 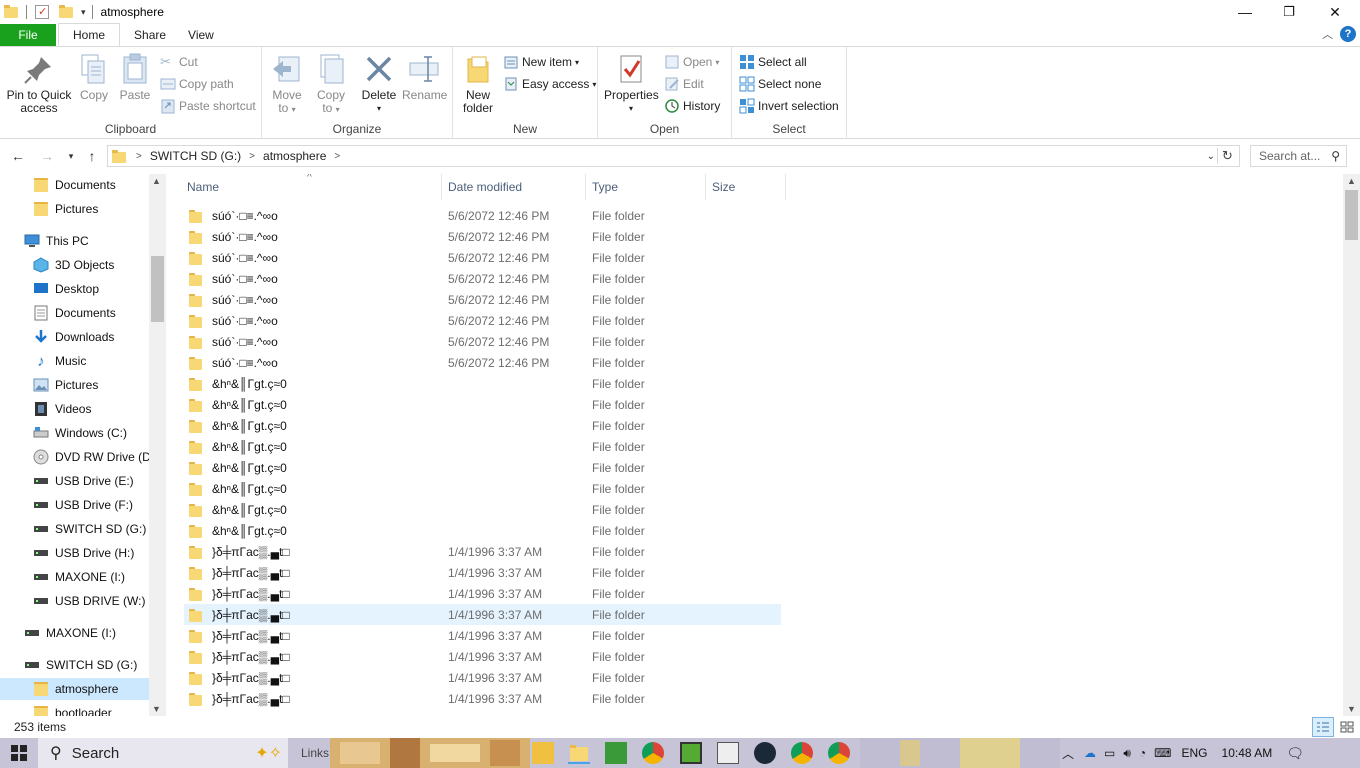 What do you see at coordinates (89, 34) in the screenshot?
I see `tab-home: Home` at bounding box center [89, 34].